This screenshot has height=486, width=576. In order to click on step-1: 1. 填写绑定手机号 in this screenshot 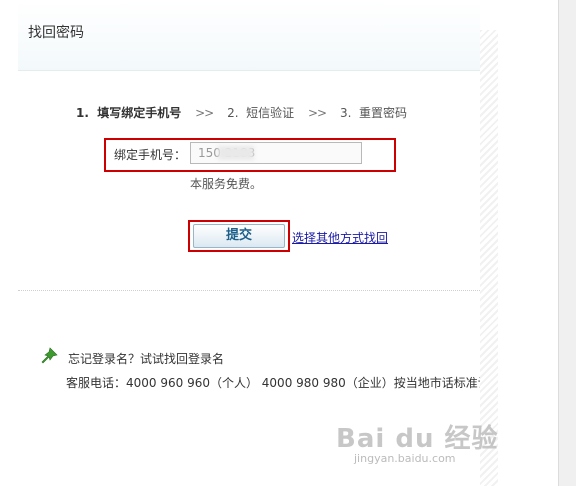, I will do `click(128, 112)`.